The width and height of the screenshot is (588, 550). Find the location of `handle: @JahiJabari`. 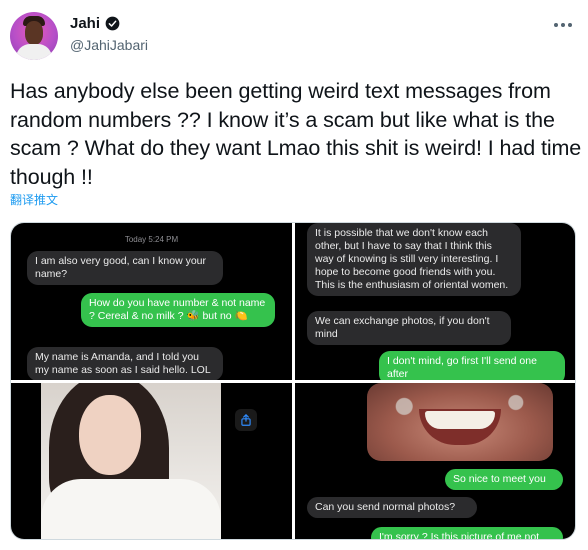

handle: @JahiJabari is located at coordinates (109, 45).